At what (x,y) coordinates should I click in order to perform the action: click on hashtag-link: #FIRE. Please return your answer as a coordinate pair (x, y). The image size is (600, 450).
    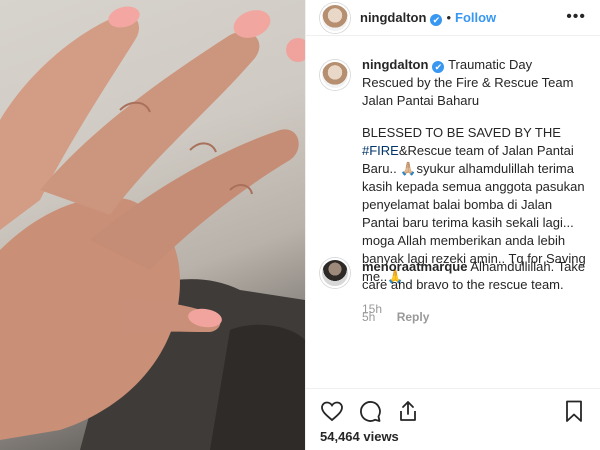
    Looking at the image, I should click on (380, 150).